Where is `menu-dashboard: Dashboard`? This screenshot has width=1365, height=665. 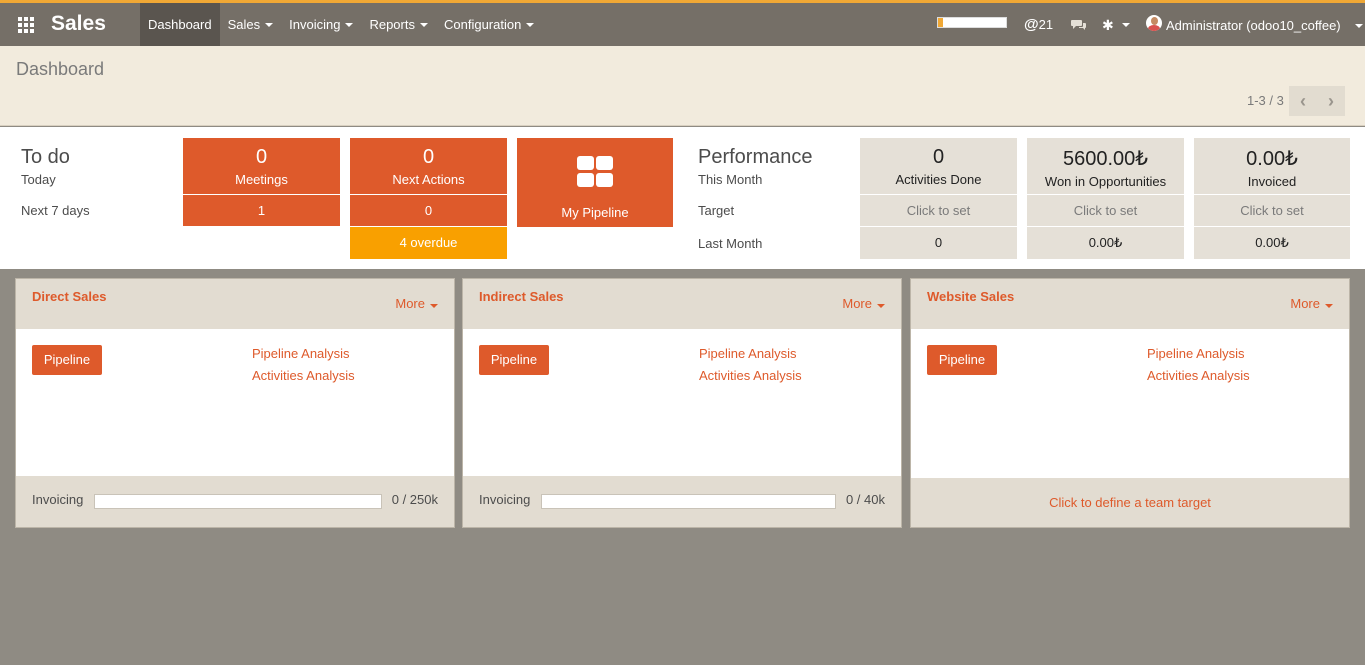 menu-dashboard: Dashboard is located at coordinates (180, 24).